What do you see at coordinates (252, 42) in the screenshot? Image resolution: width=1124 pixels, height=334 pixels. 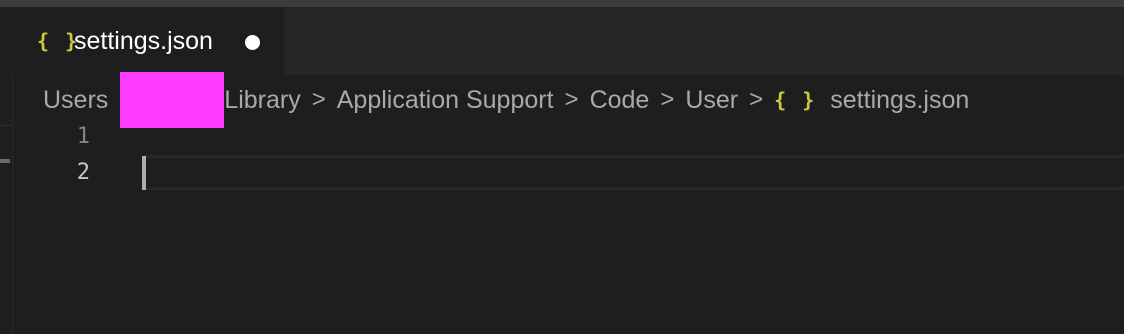 I see `unsaved-dot-icon` at bounding box center [252, 42].